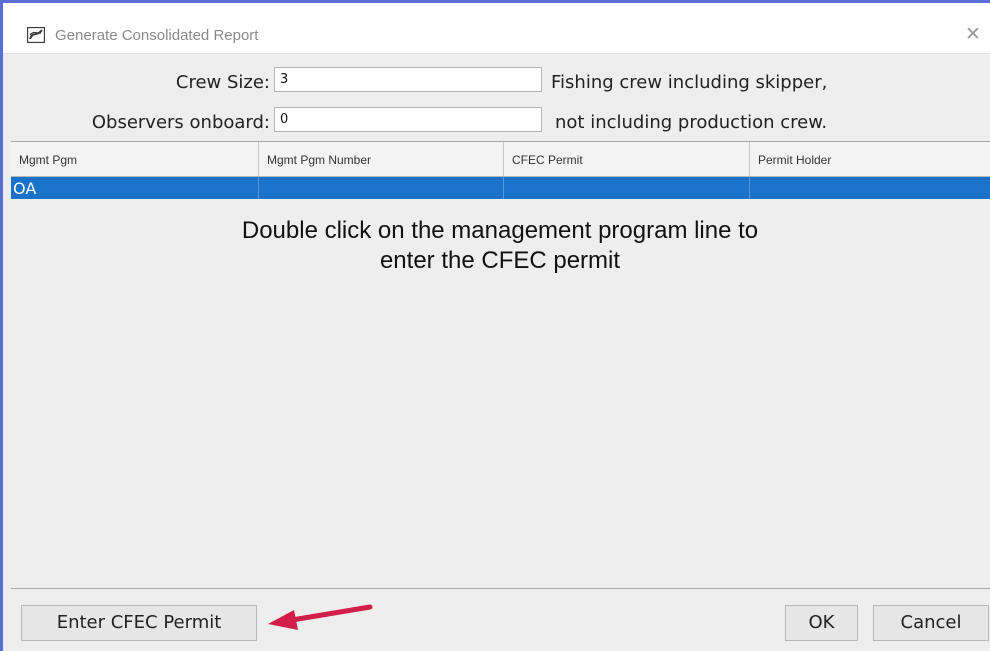 The image size is (990, 651). I want to click on cell-permit-holder, so click(870, 188).